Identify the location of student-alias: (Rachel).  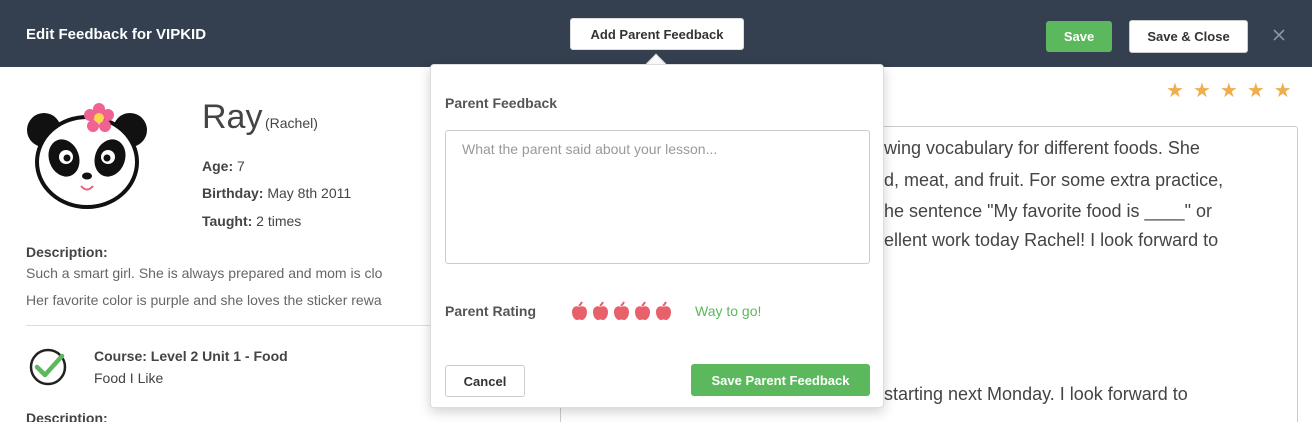
(291, 123).